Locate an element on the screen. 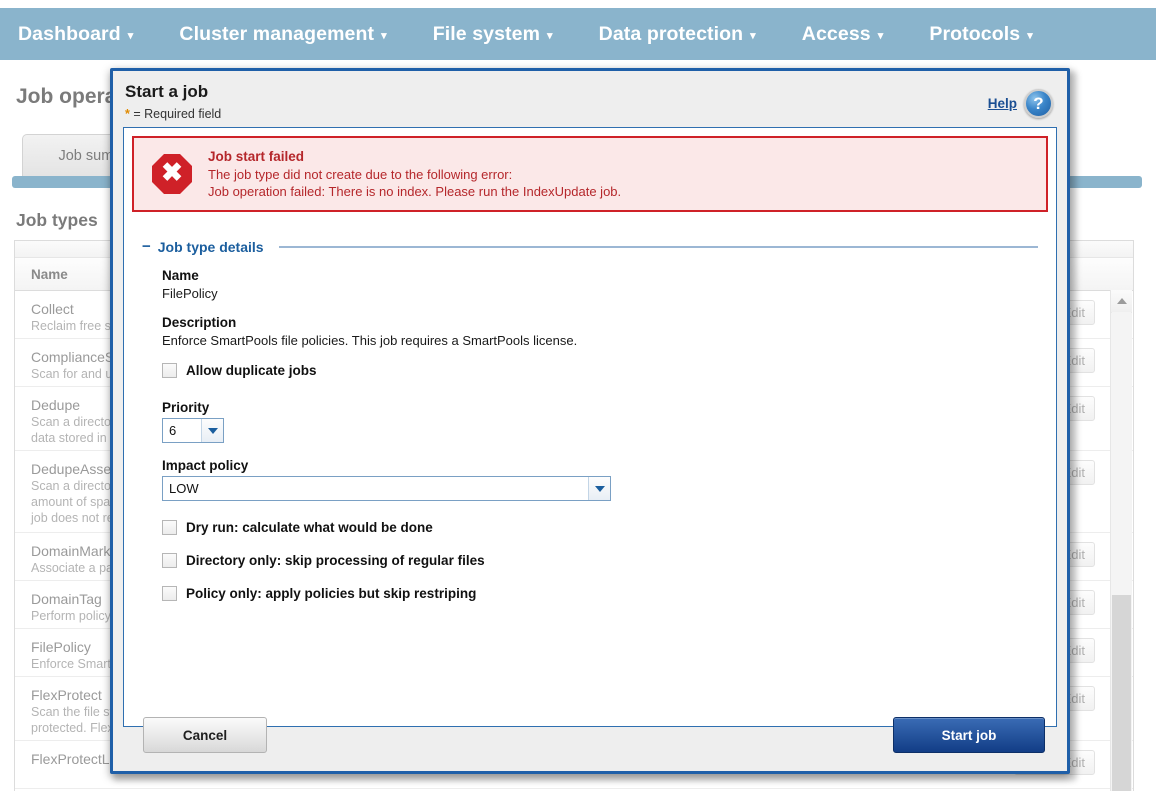 This screenshot has width=1156, height=791. scrollbar-thumb is located at coordinates (1121, 693).